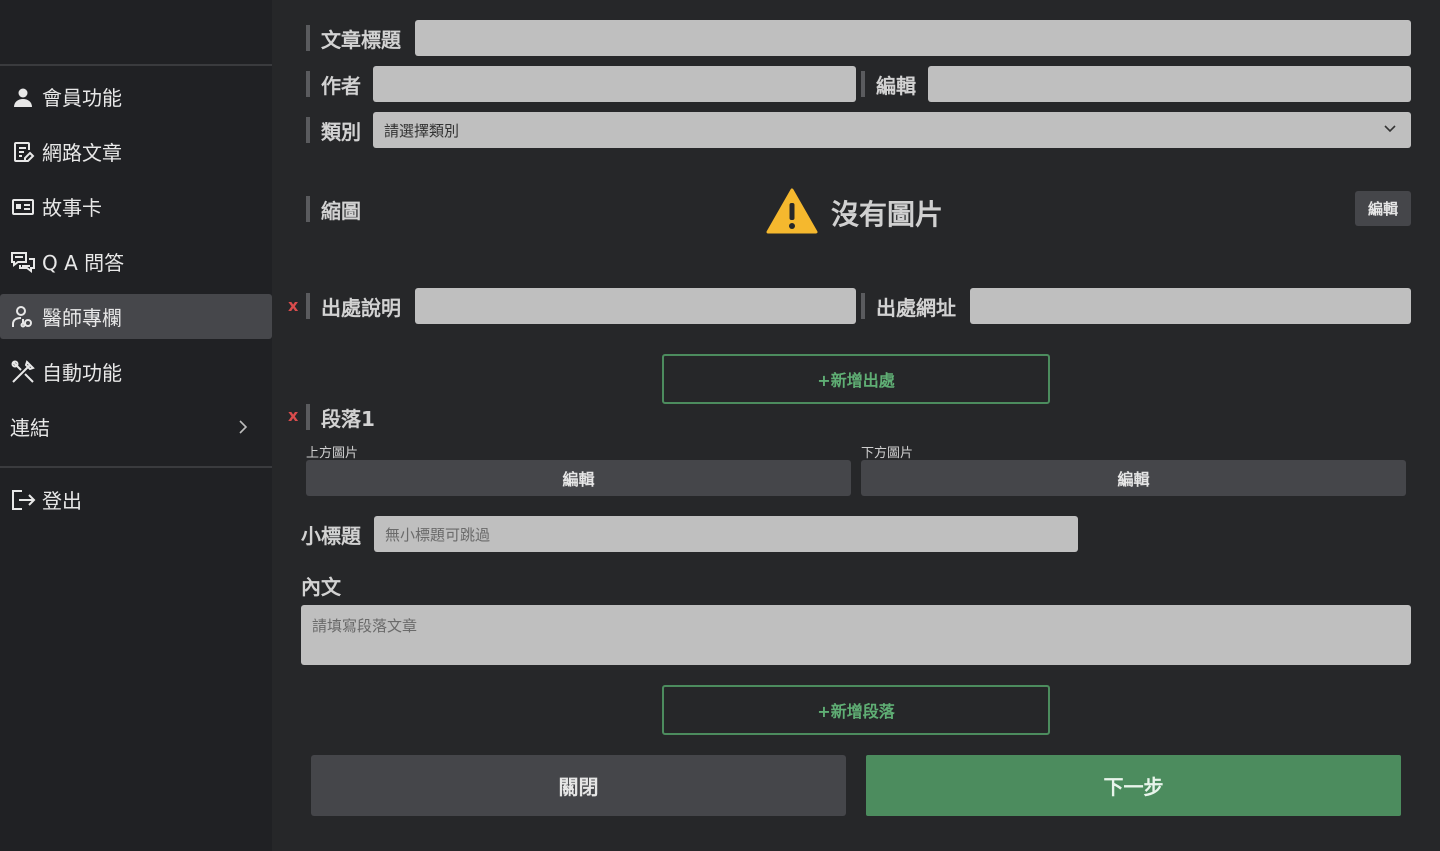 The image size is (1440, 851). Describe the element at coordinates (136, 261) in the screenshot. I see `sidebar-item-qa: Q A 問答` at that location.